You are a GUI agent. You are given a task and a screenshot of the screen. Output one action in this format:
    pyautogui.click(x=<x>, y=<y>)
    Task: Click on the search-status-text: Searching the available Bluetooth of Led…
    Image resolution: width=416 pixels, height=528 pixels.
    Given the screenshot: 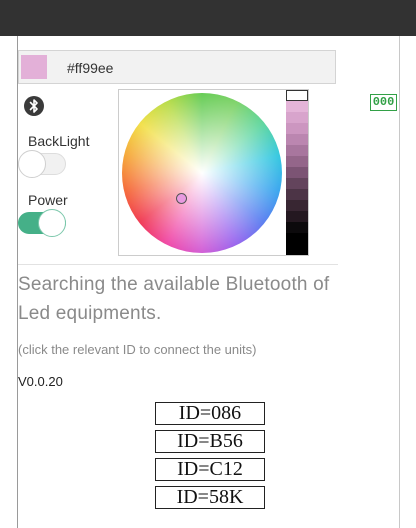 What is the action you would take?
    pyautogui.click(x=174, y=299)
    